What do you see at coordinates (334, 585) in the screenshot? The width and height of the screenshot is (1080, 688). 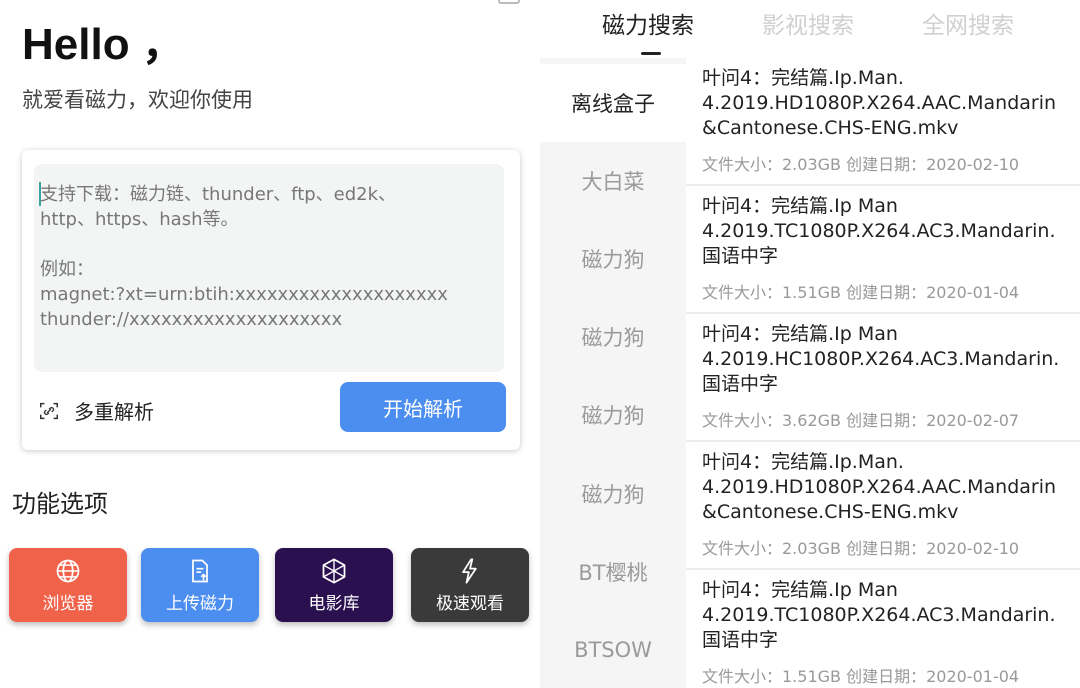 I see `movie-library-tile: 电影库` at bounding box center [334, 585].